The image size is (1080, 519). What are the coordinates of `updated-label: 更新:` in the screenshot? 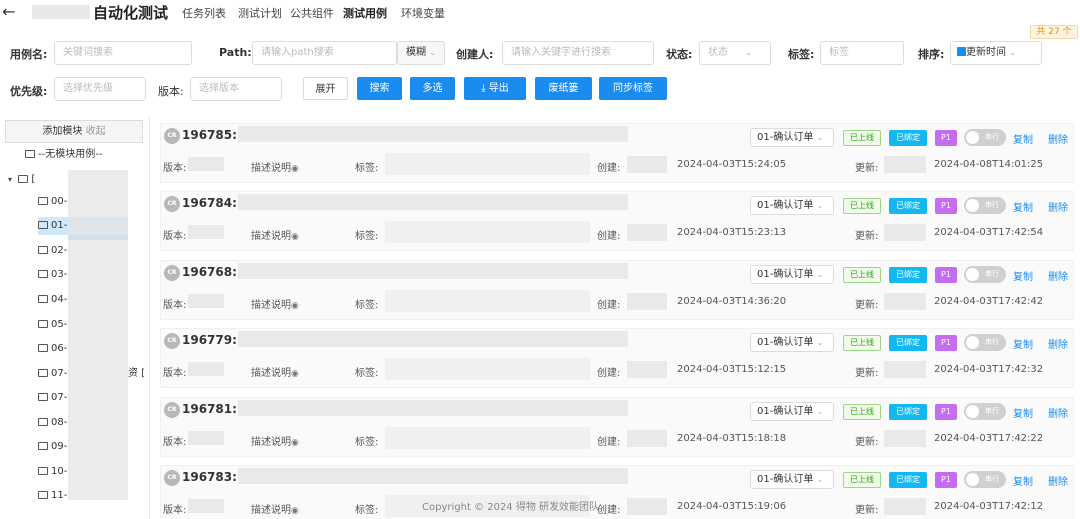 It's located at (867, 305).